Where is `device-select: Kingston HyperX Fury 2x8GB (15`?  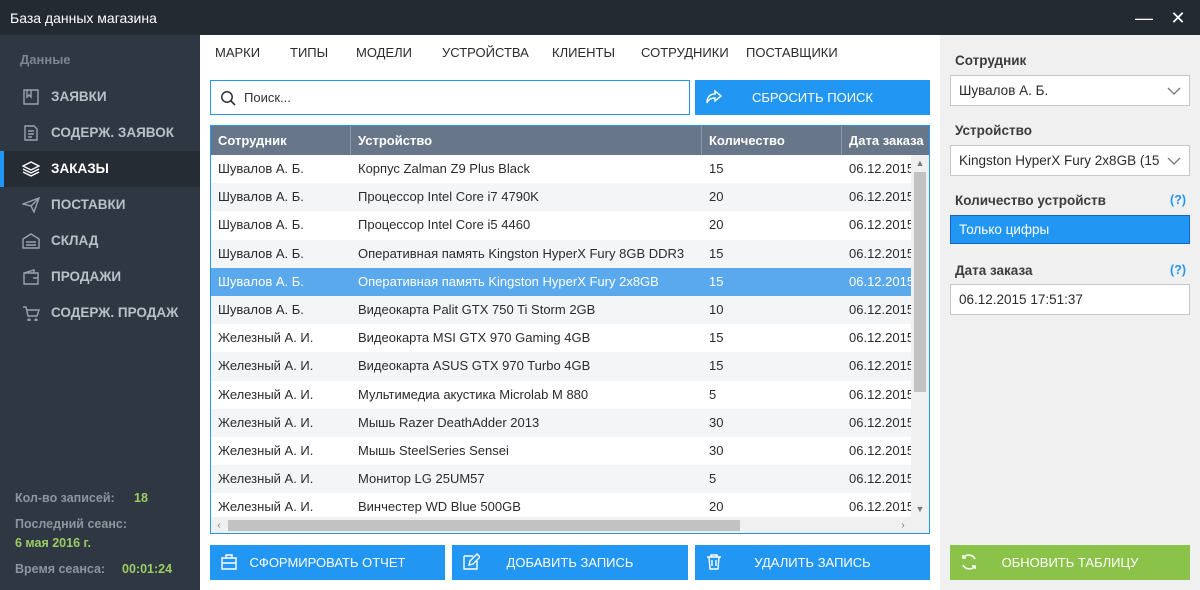
device-select: Kingston HyperX Fury 2x8GB (15 is located at coordinates (1070, 160).